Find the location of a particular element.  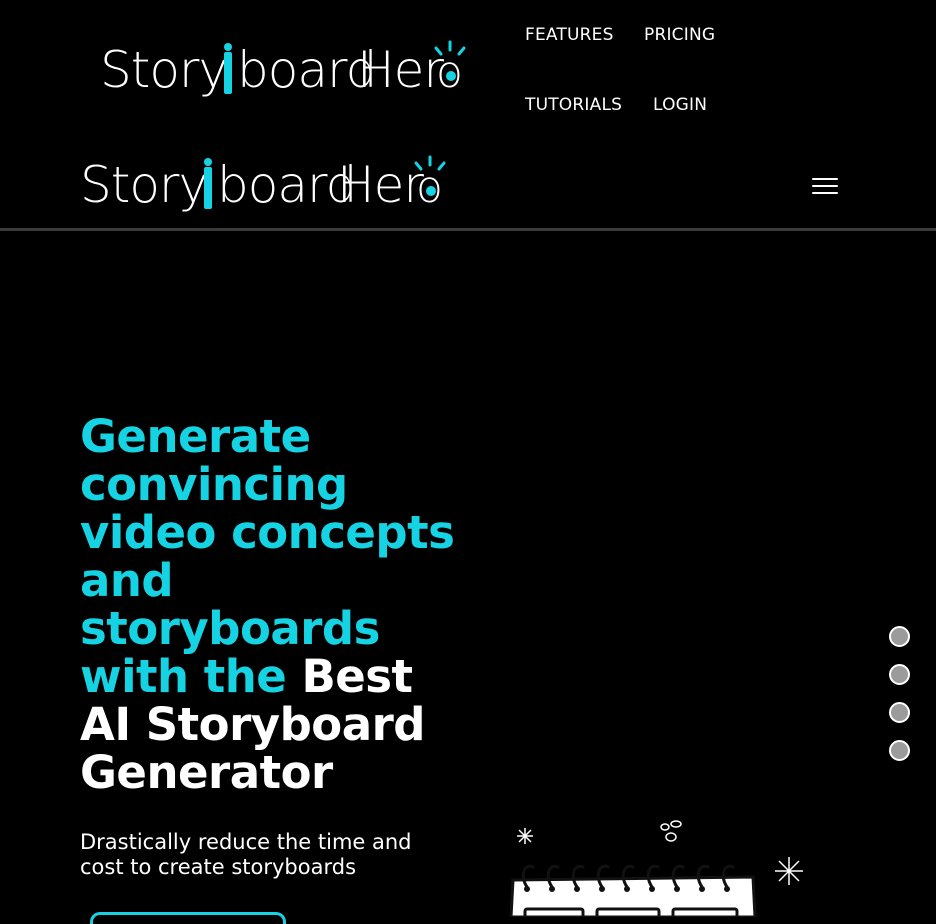

sticky-logo-link: Story board Her o is located at coordinates (265, 185).